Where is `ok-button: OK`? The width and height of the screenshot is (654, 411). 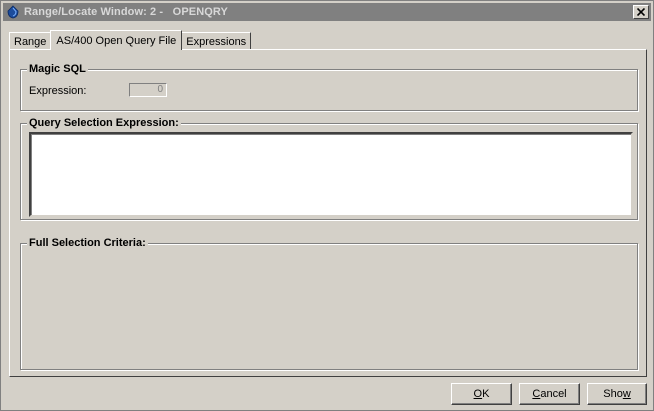
ok-button: OK is located at coordinates (481, 394).